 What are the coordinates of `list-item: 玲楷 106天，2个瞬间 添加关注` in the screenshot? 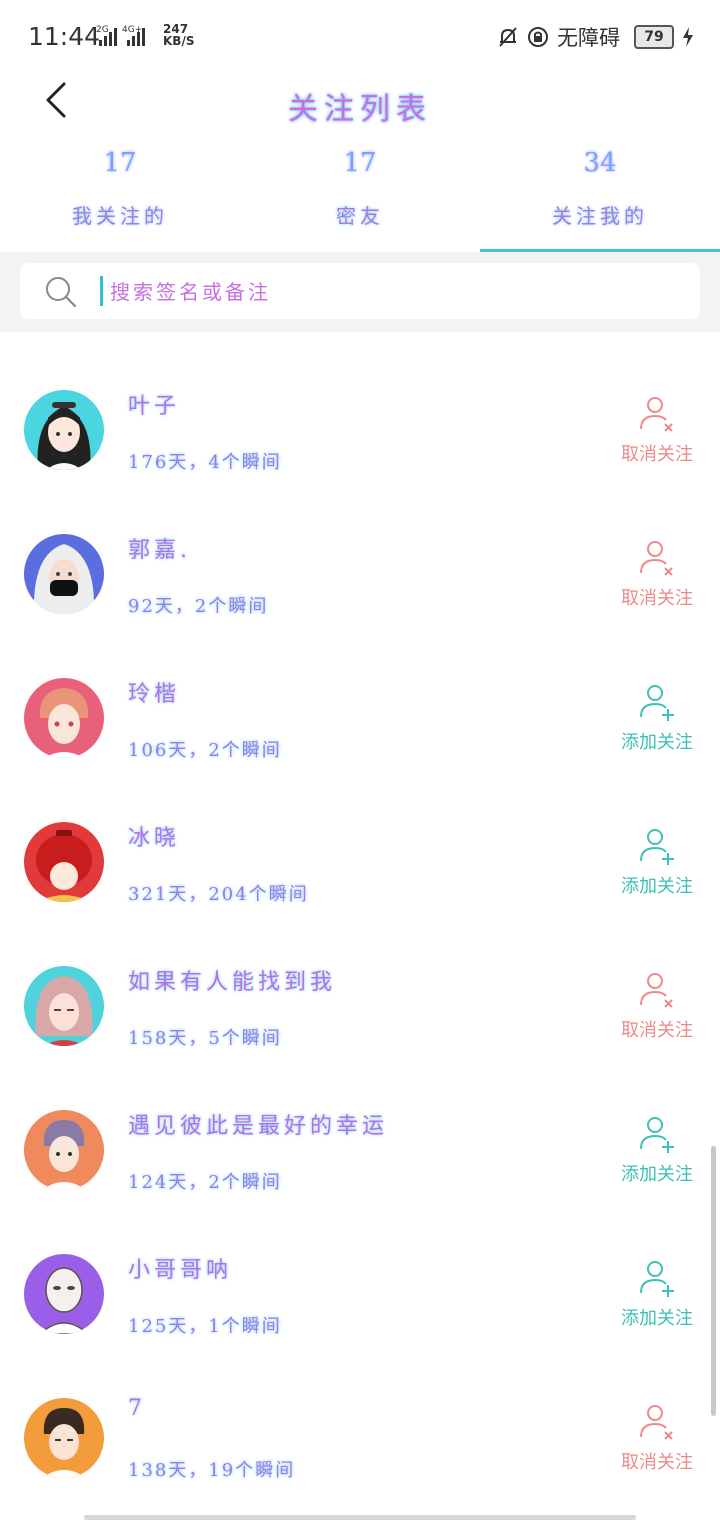 It's located at (360, 716).